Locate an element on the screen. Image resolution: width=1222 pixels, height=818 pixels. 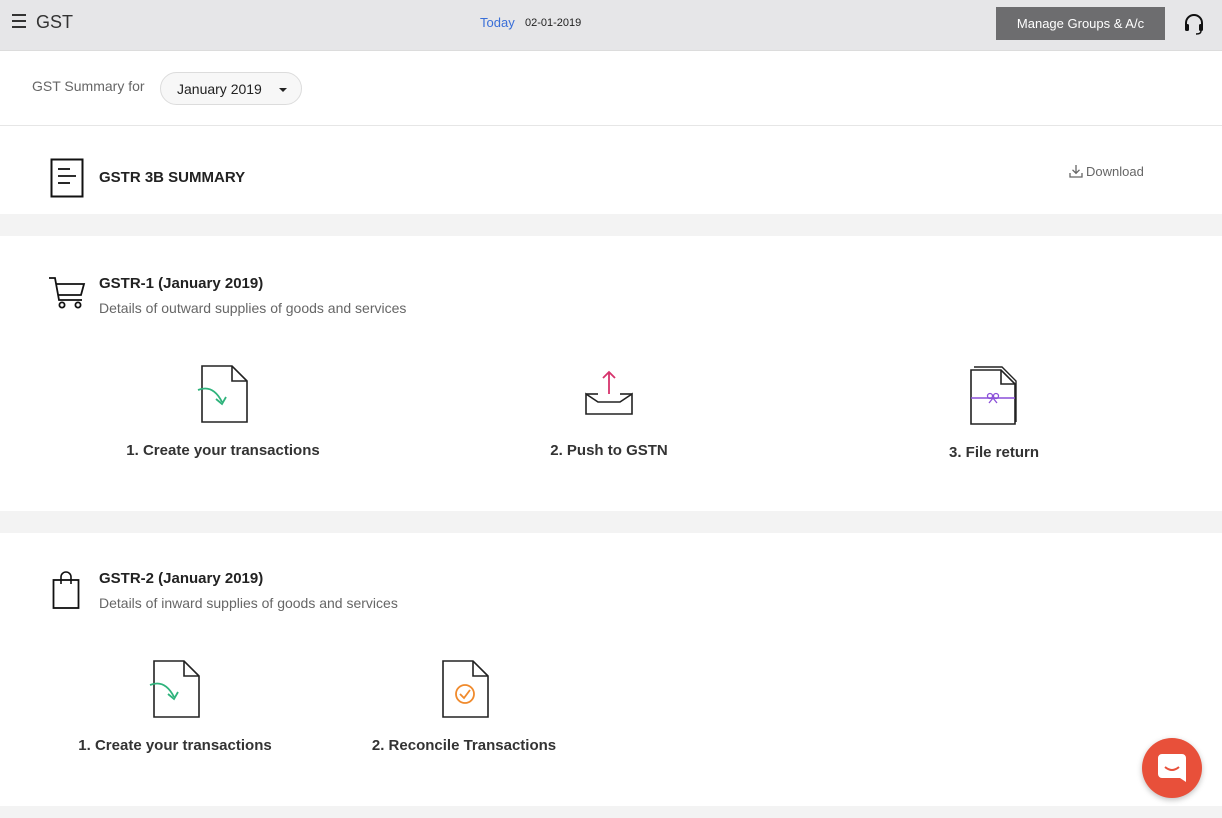
gstr1-step-file-label: 3. File return is located at coordinates (994, 452).